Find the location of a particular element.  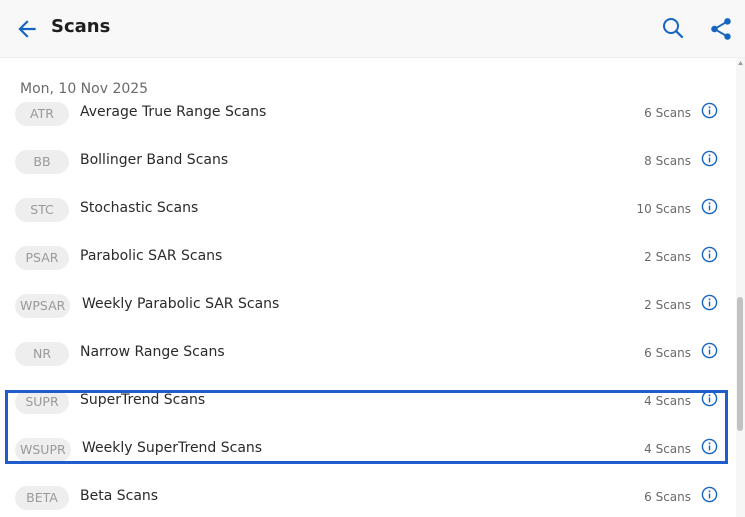

scan-name: SuperTrend Scans is located at coordinates (143, 400).